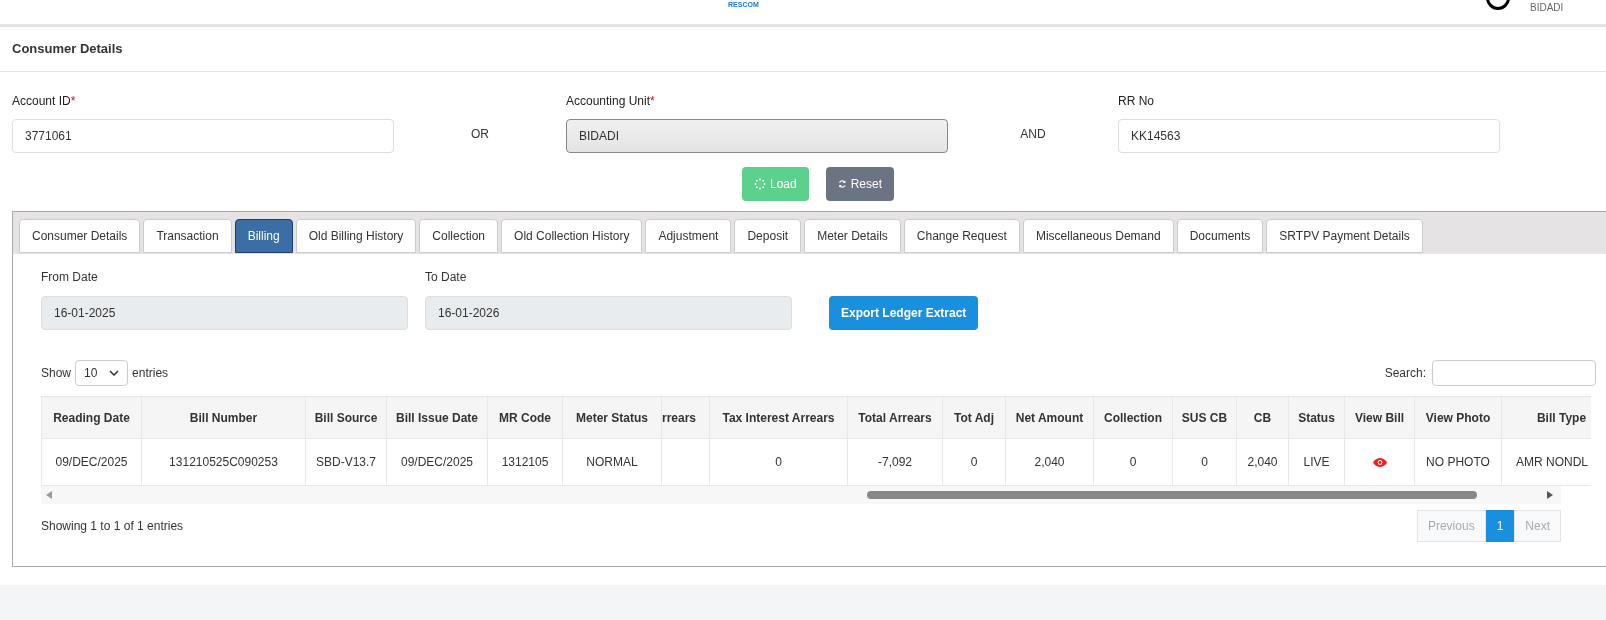 This screenshot has width=1606, height=620. I want to click on tab: Deposit, so click(768, 236).